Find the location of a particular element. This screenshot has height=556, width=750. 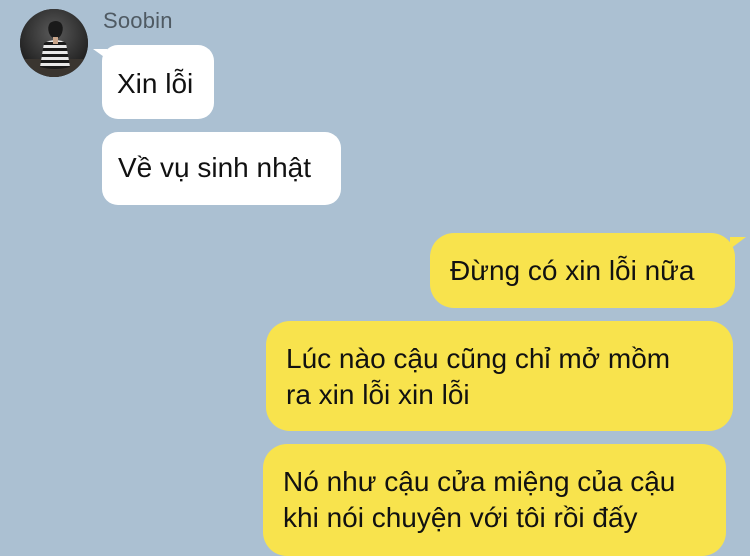

message-text: Xin lỗi is located at coordinates (155, 83).